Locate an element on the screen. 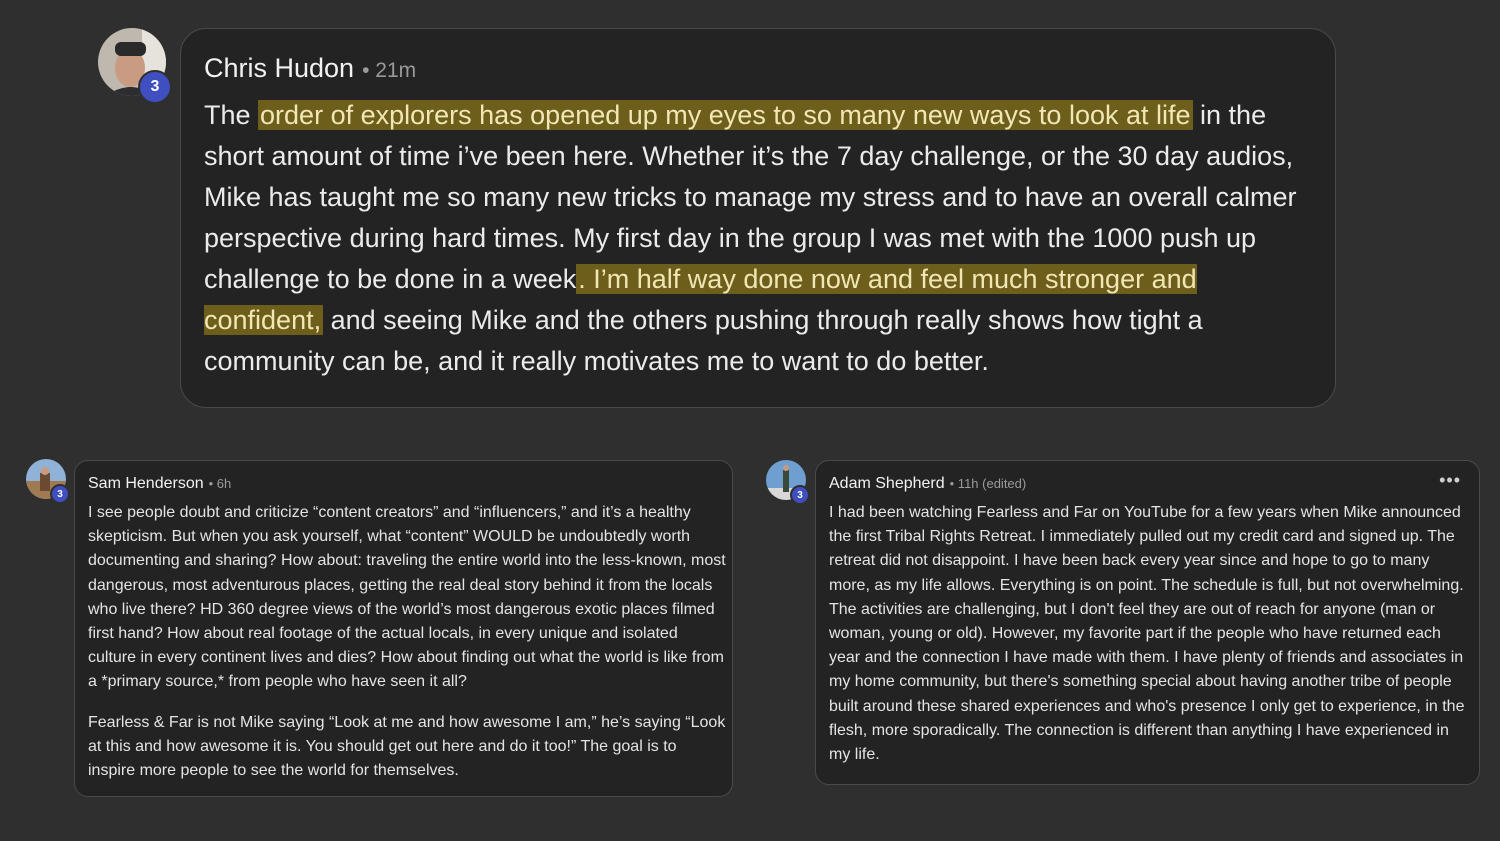  author-name: Adam Shepherd is located at coordinates (887, 484).